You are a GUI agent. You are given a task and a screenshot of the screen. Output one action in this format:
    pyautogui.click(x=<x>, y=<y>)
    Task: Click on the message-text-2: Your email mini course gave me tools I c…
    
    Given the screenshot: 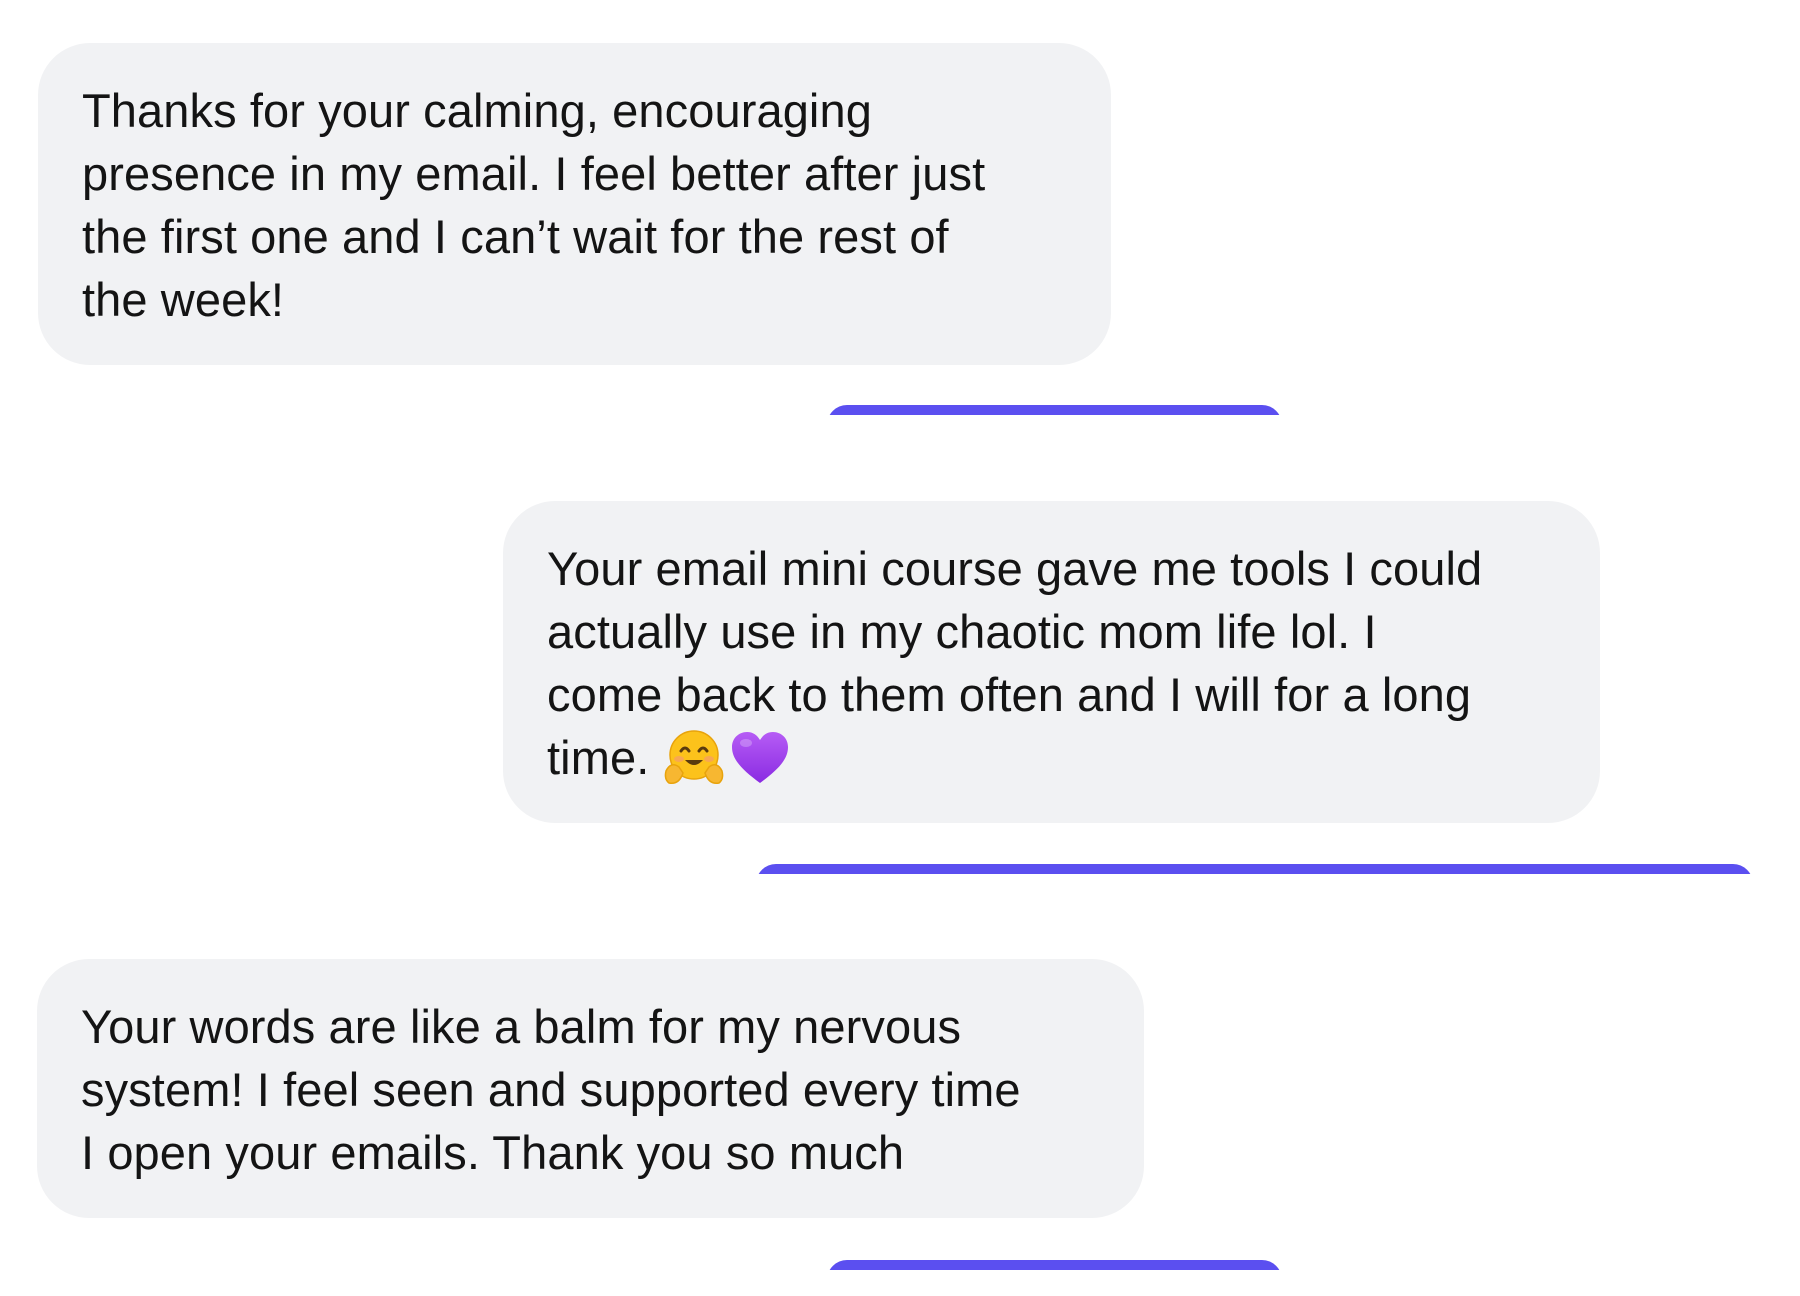 What is the action you would take?
    pyautogui.click(x=1051, y=663)
    